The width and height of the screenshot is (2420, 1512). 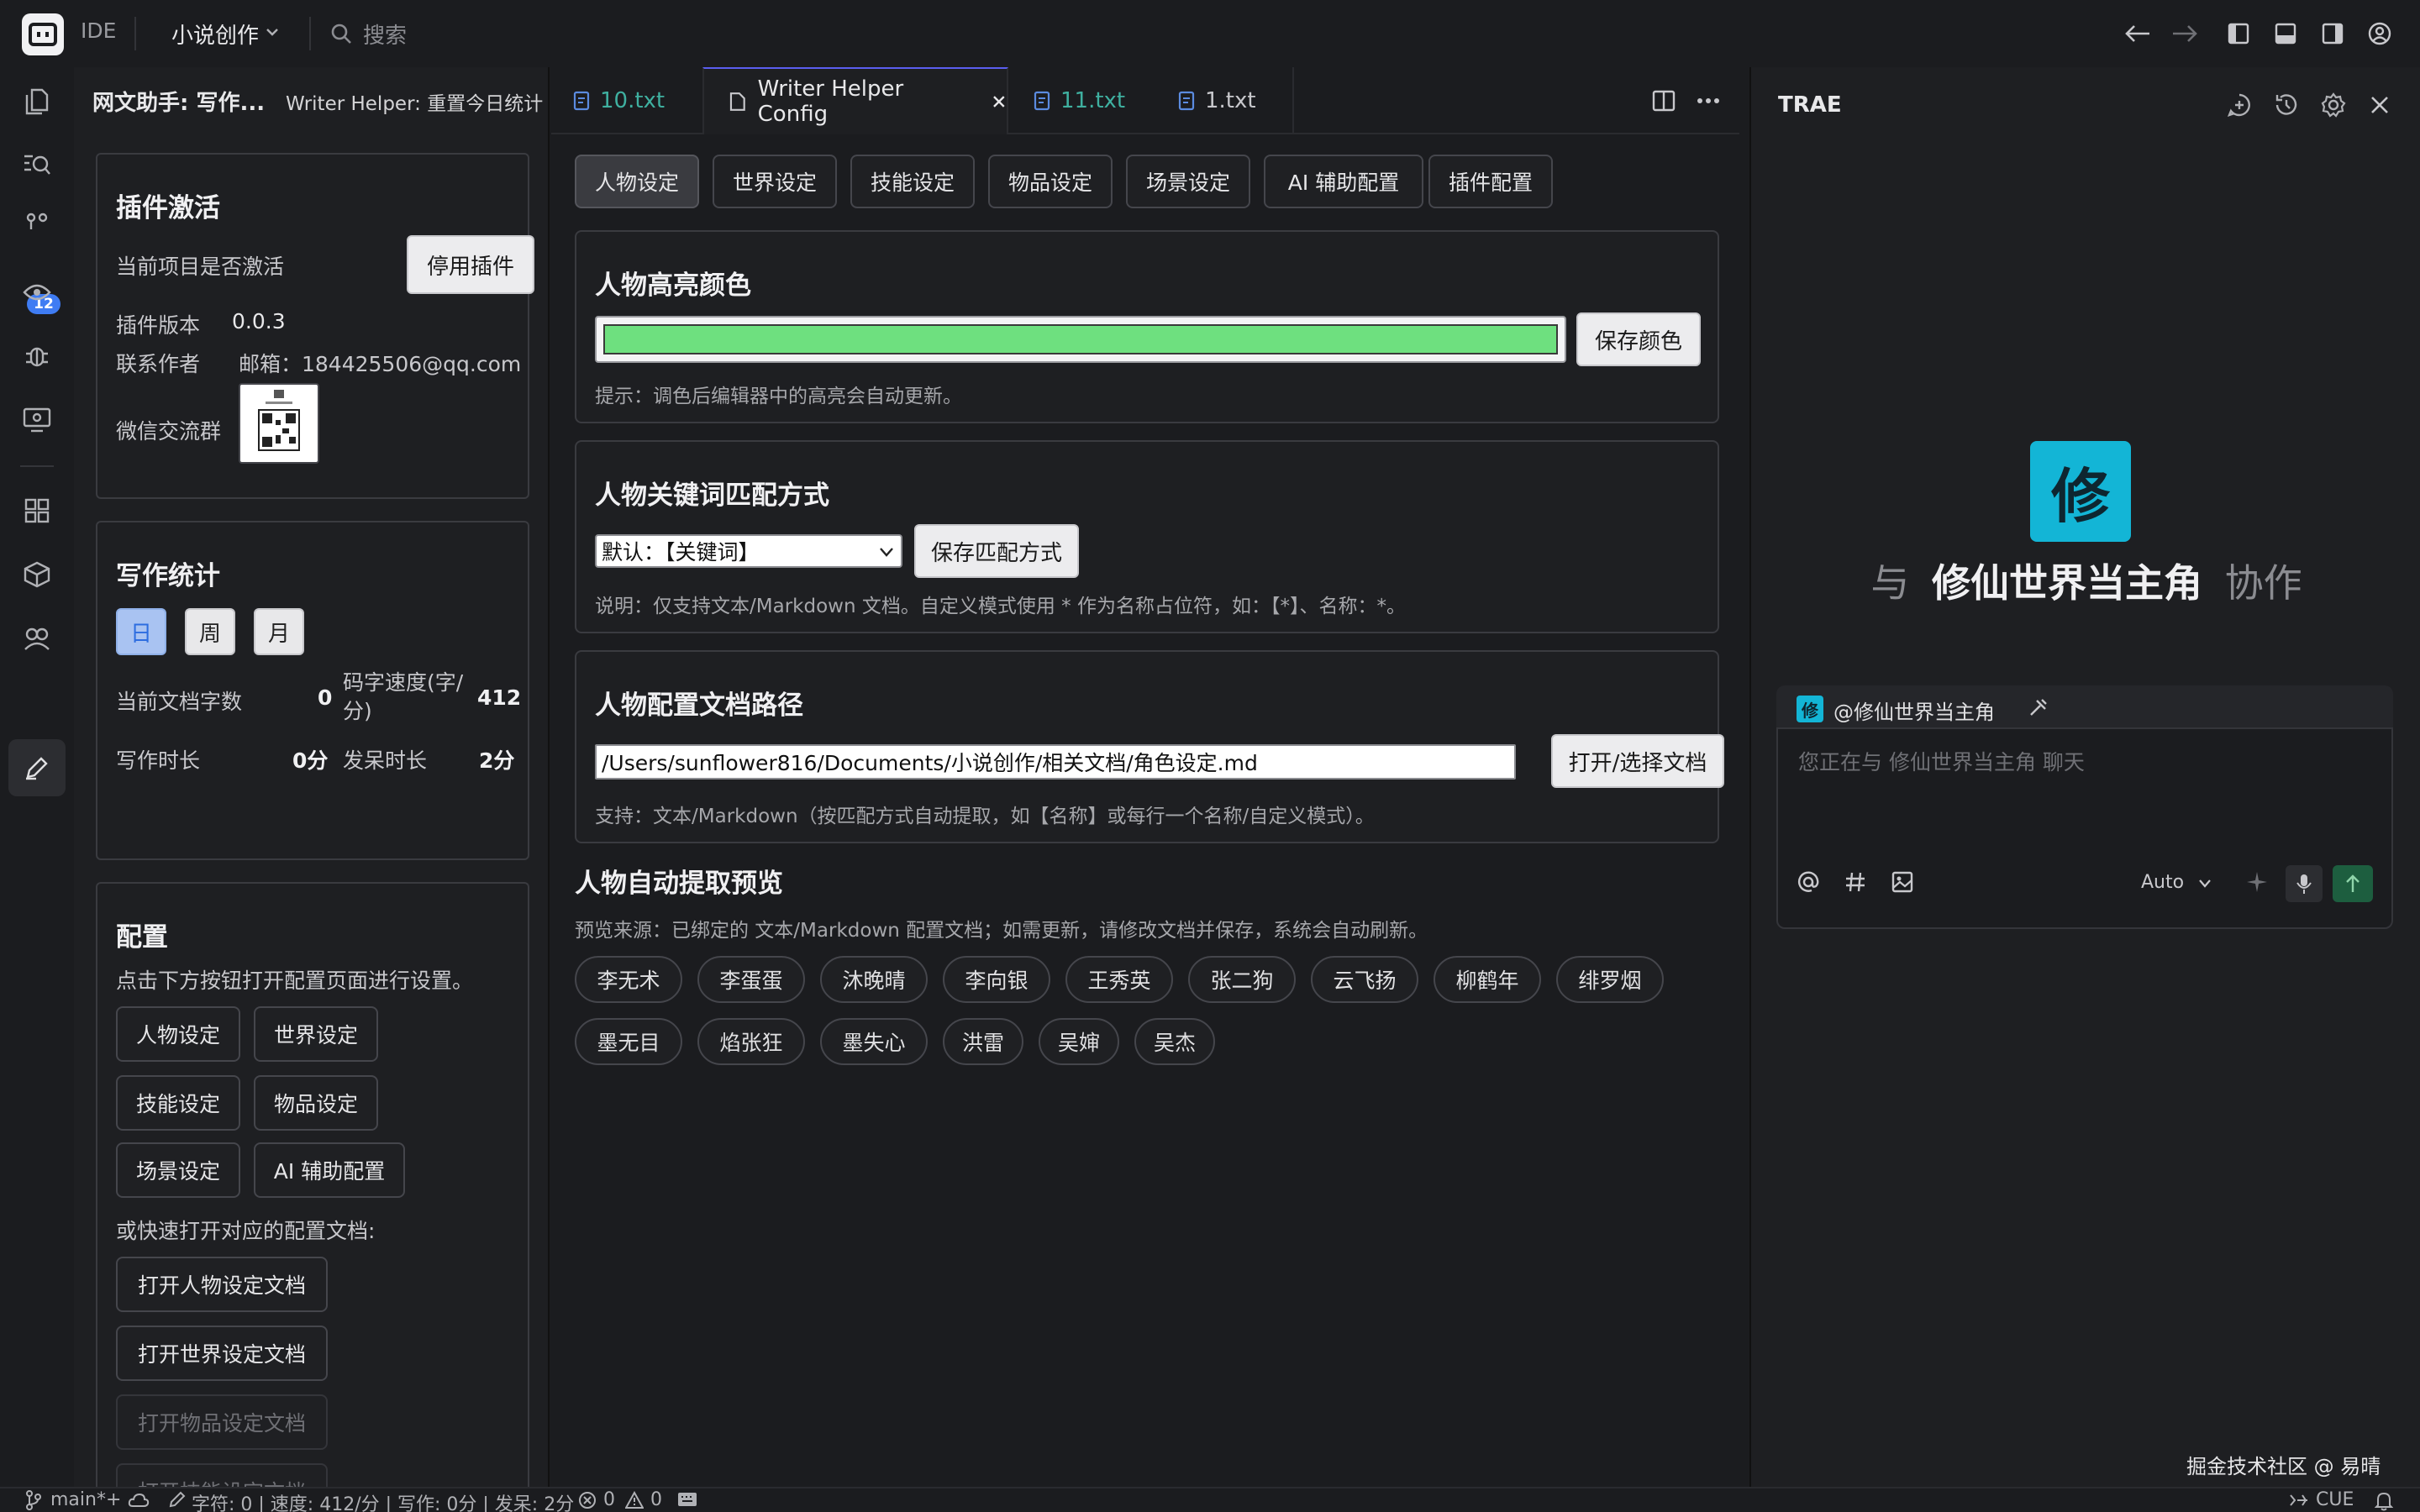 I want to click on tab-writer-helper-config: Writer Helper Config, so click(x=855, y=100).